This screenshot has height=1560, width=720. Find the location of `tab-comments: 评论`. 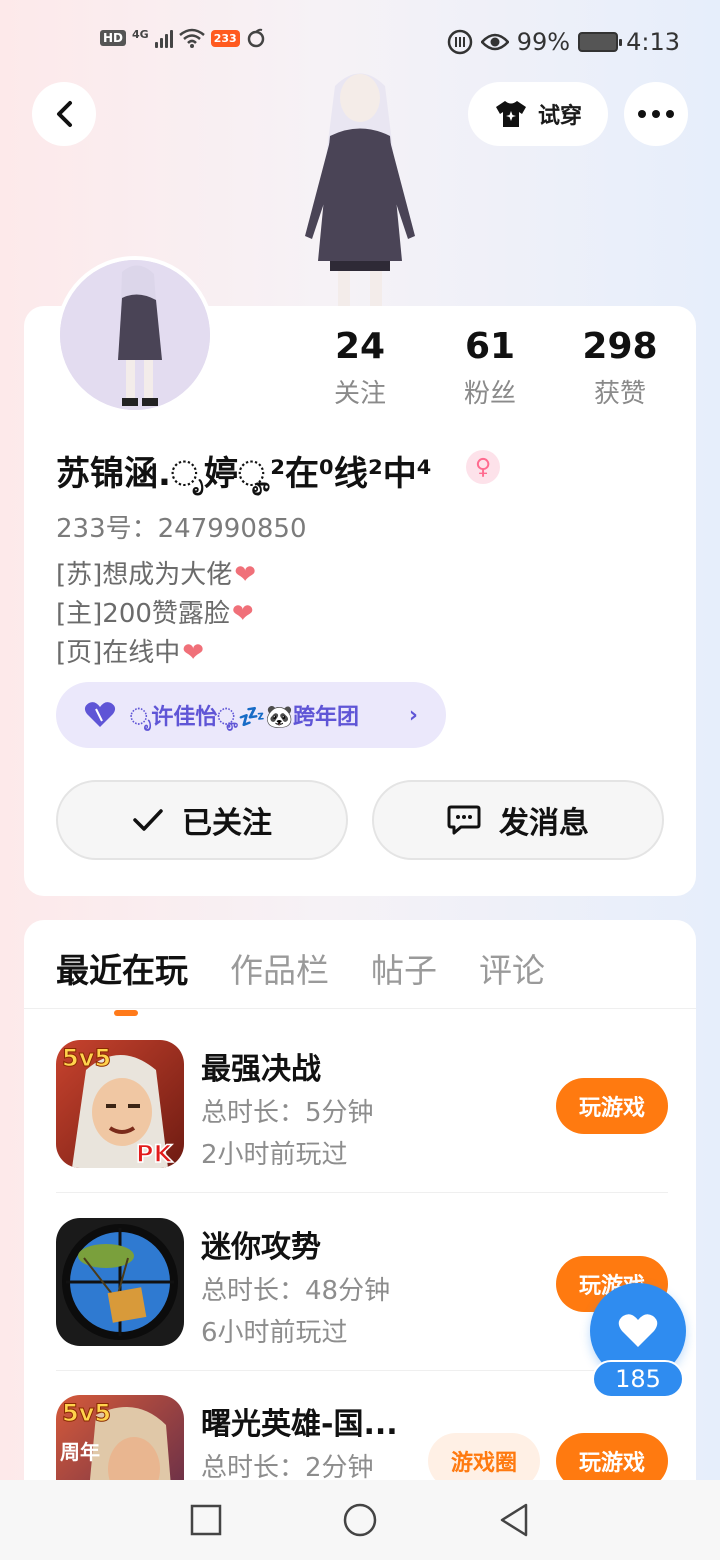

tab-comments: 评论 is located at coordinates (512, 968).